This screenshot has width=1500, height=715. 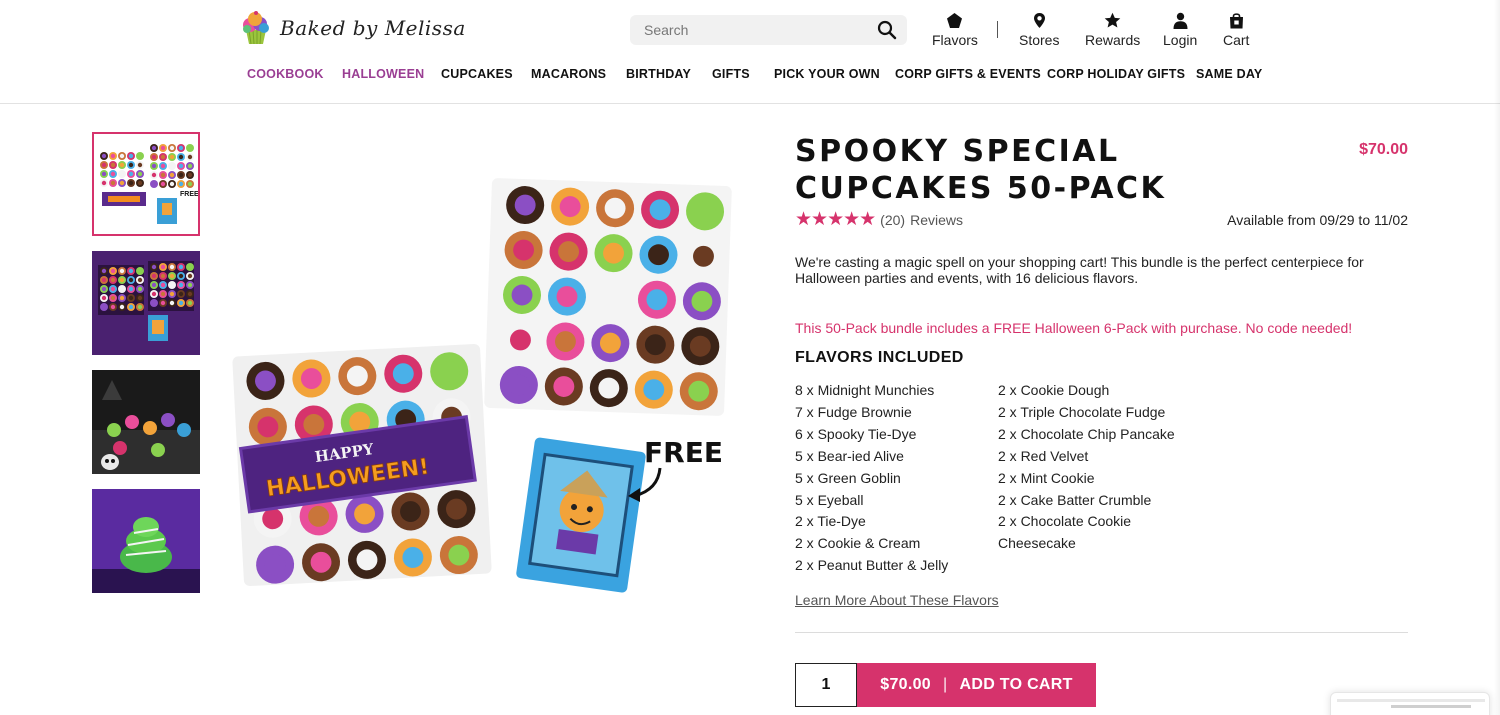 What do you see at coordinates (189, 194) in the screenshot?
I see `svg-text: FREE` at bounding box center [189, 194].